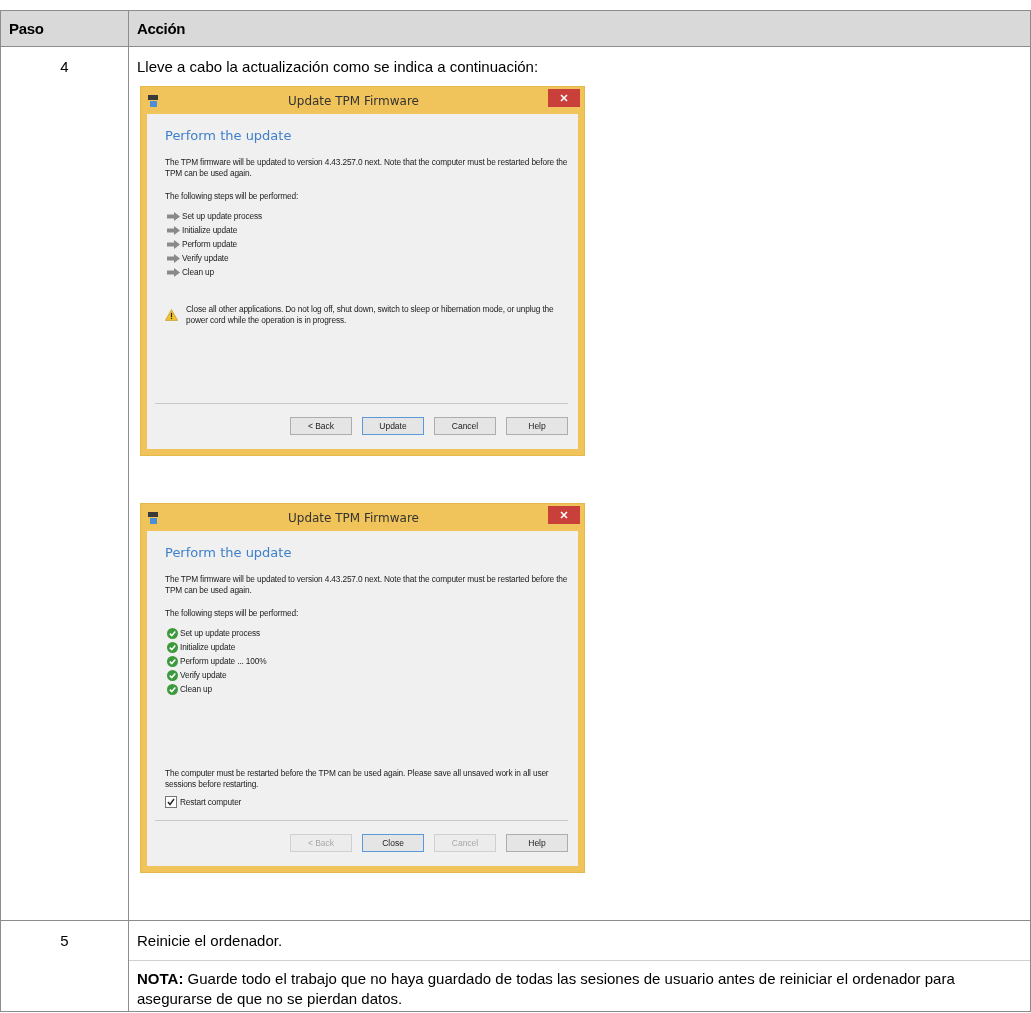 The image size is (1031, 1013). I want to click on column-header: Acción, so click(579, 28).